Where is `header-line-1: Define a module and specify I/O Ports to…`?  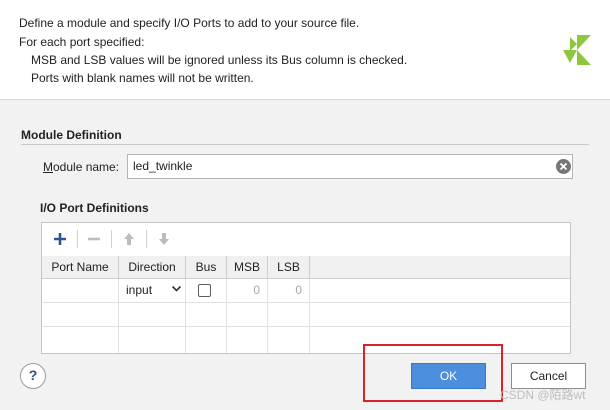
header-line-1: Define a module and specify I/O Ports to… is located at coordinates (189, 23).